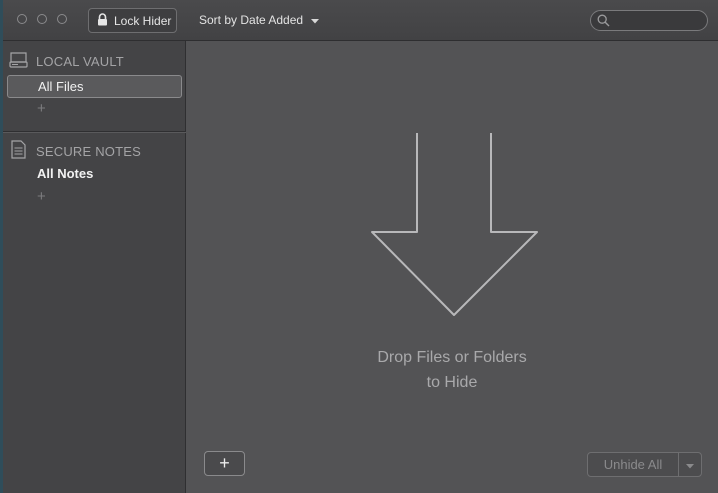 Image resolution: width=718 pixels, height=493 pixels. I want to click on lock-hider-button: Lock Hider, so click(132, 20).